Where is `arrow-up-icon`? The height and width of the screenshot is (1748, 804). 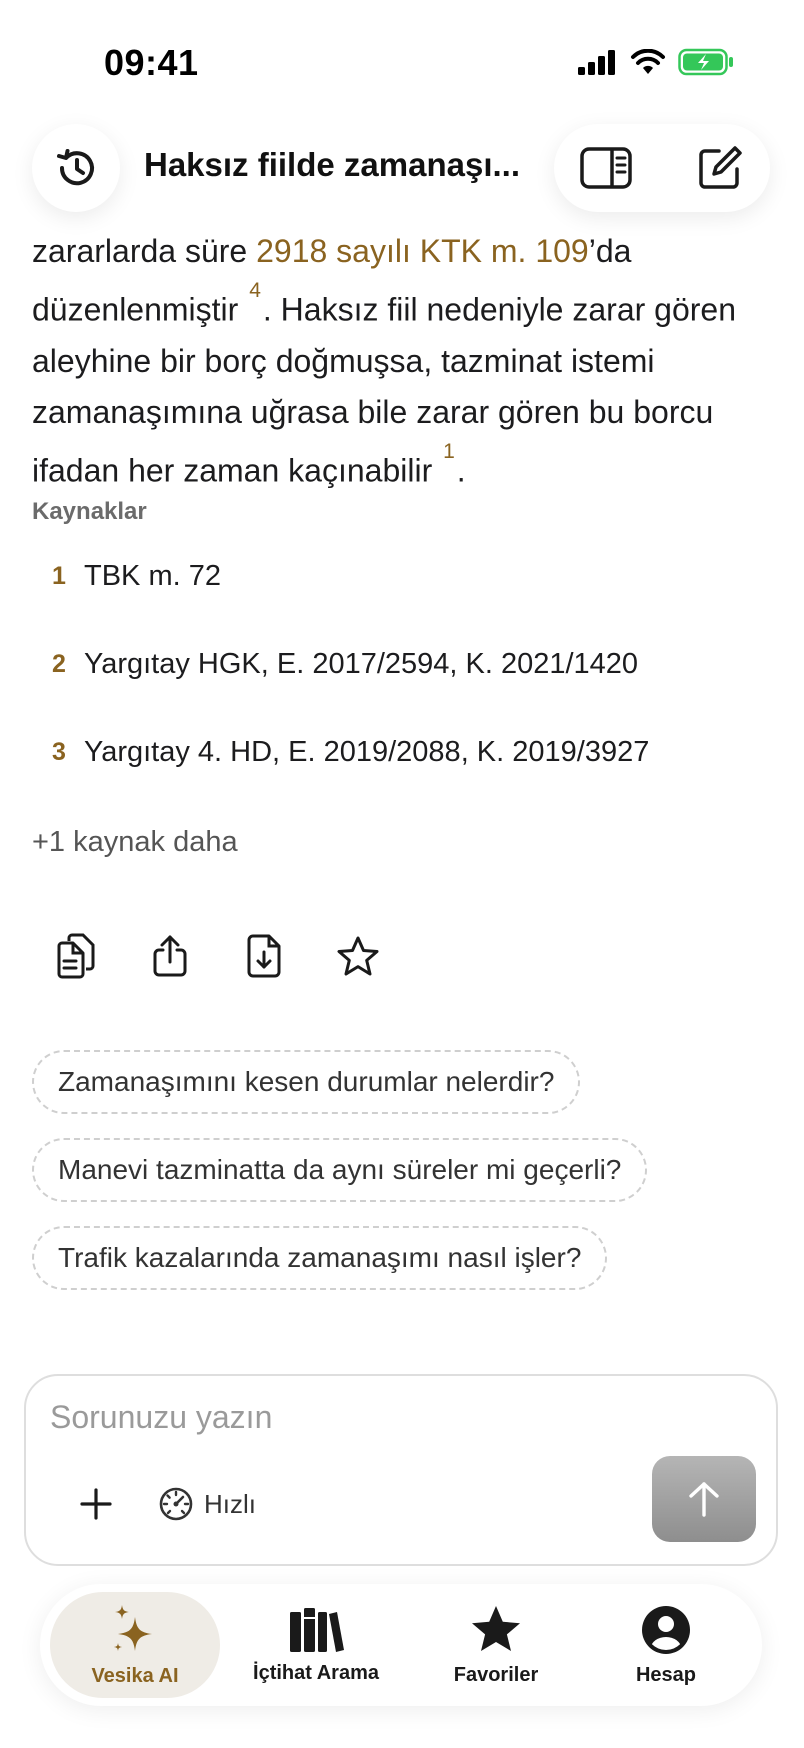
arrow-up-icon is located at coordinates (704, 1499).